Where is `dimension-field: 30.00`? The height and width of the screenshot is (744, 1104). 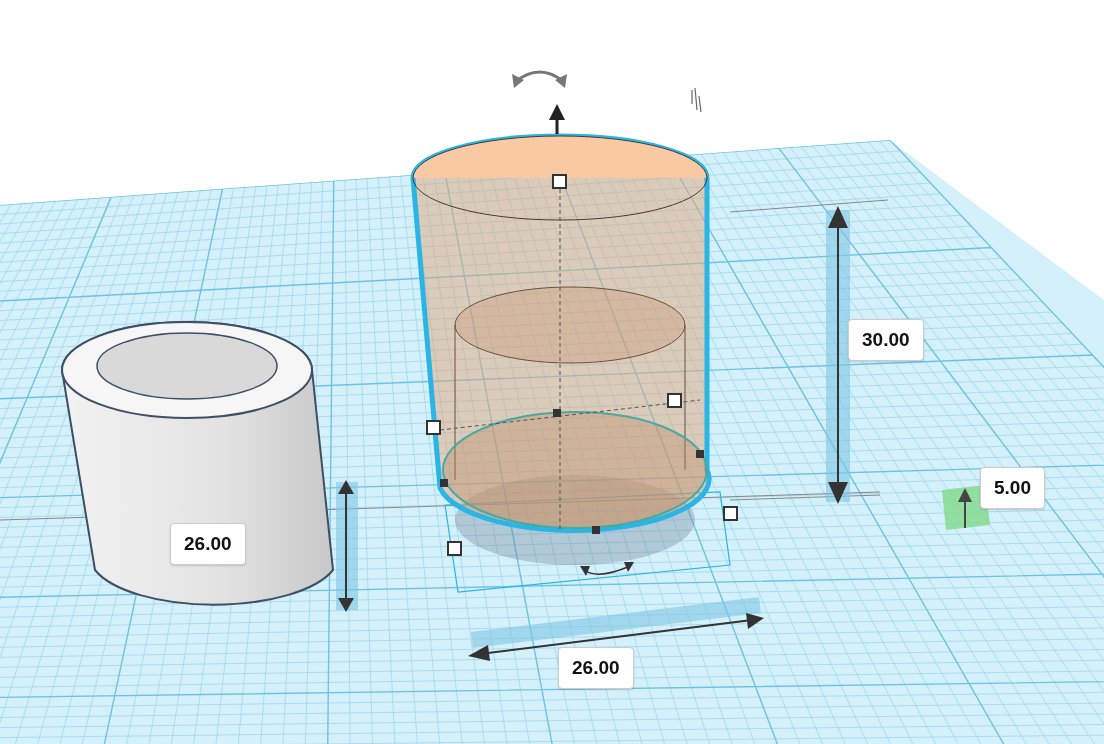
dimension-field: 30.00 is located at coordinates (886, 340).